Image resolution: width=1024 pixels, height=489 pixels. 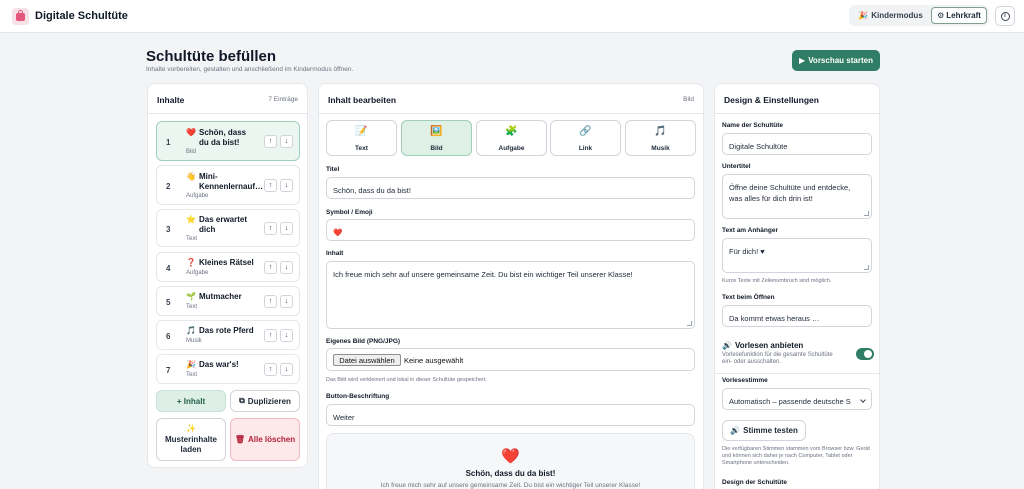 I want to click on read-aloud-toggle, so click(x=865, y=354).